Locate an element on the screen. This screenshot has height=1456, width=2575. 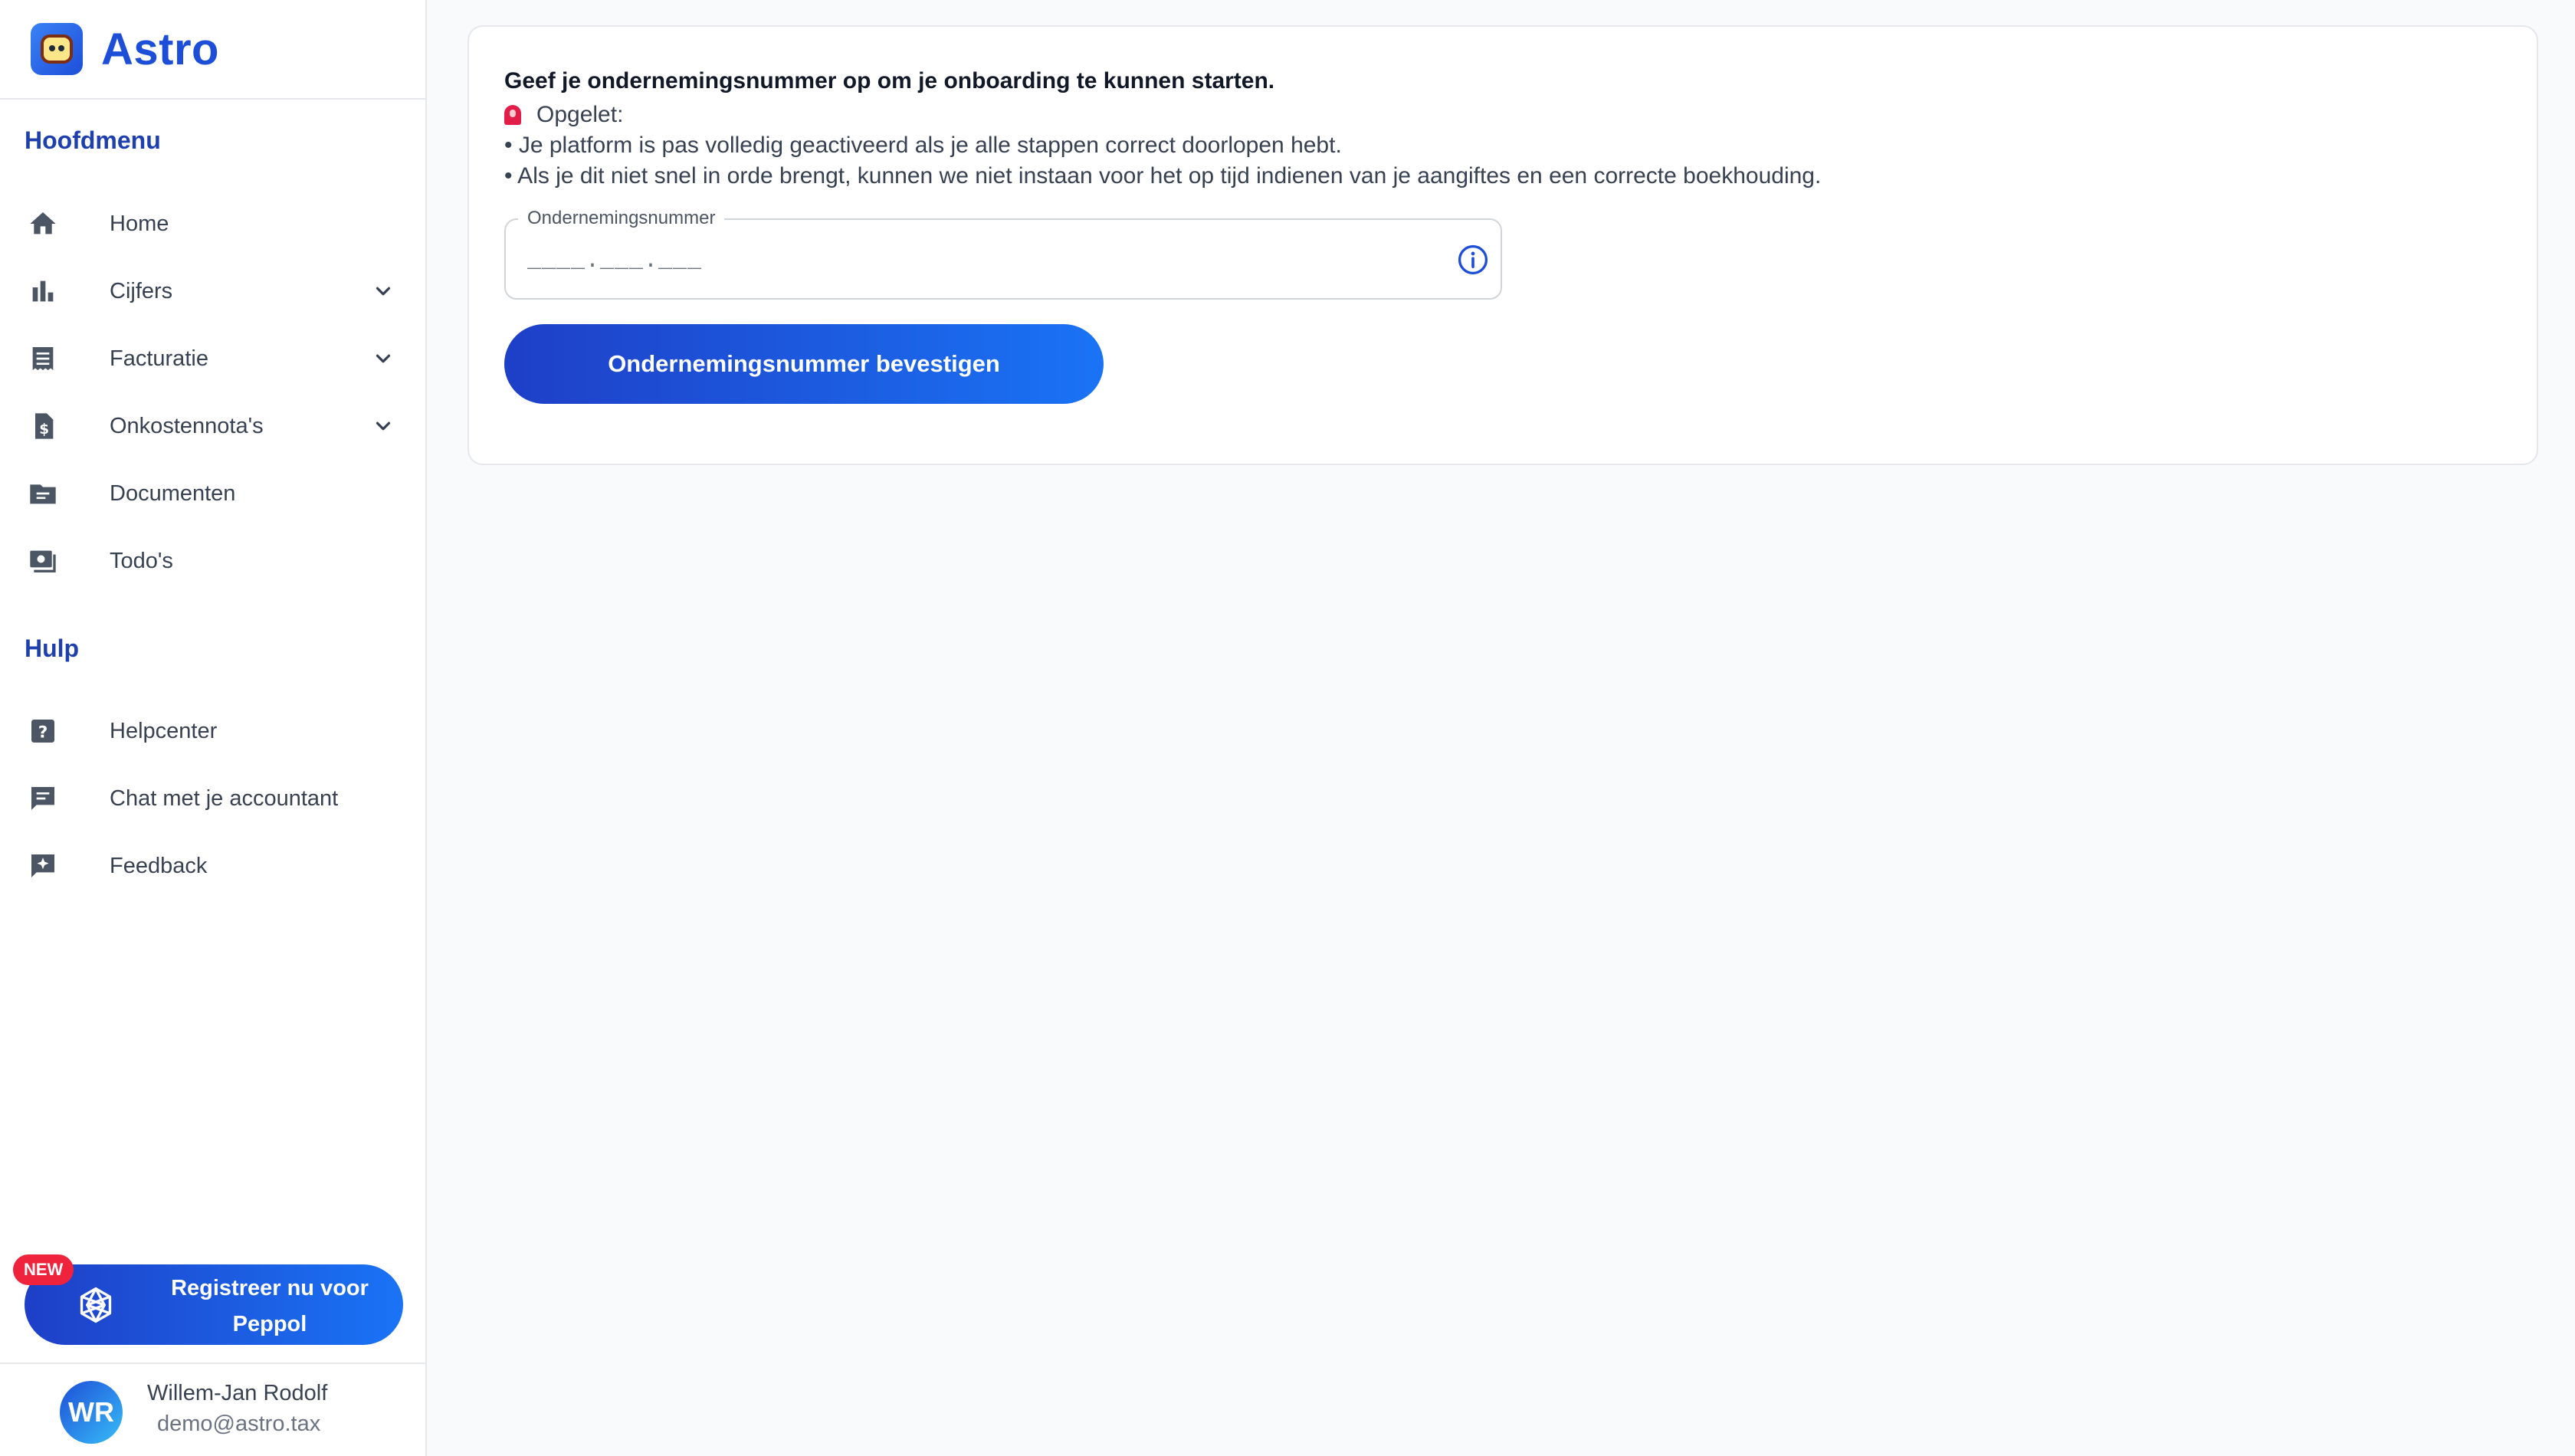
bar-chart-icon is located at coordinates (43, 291).